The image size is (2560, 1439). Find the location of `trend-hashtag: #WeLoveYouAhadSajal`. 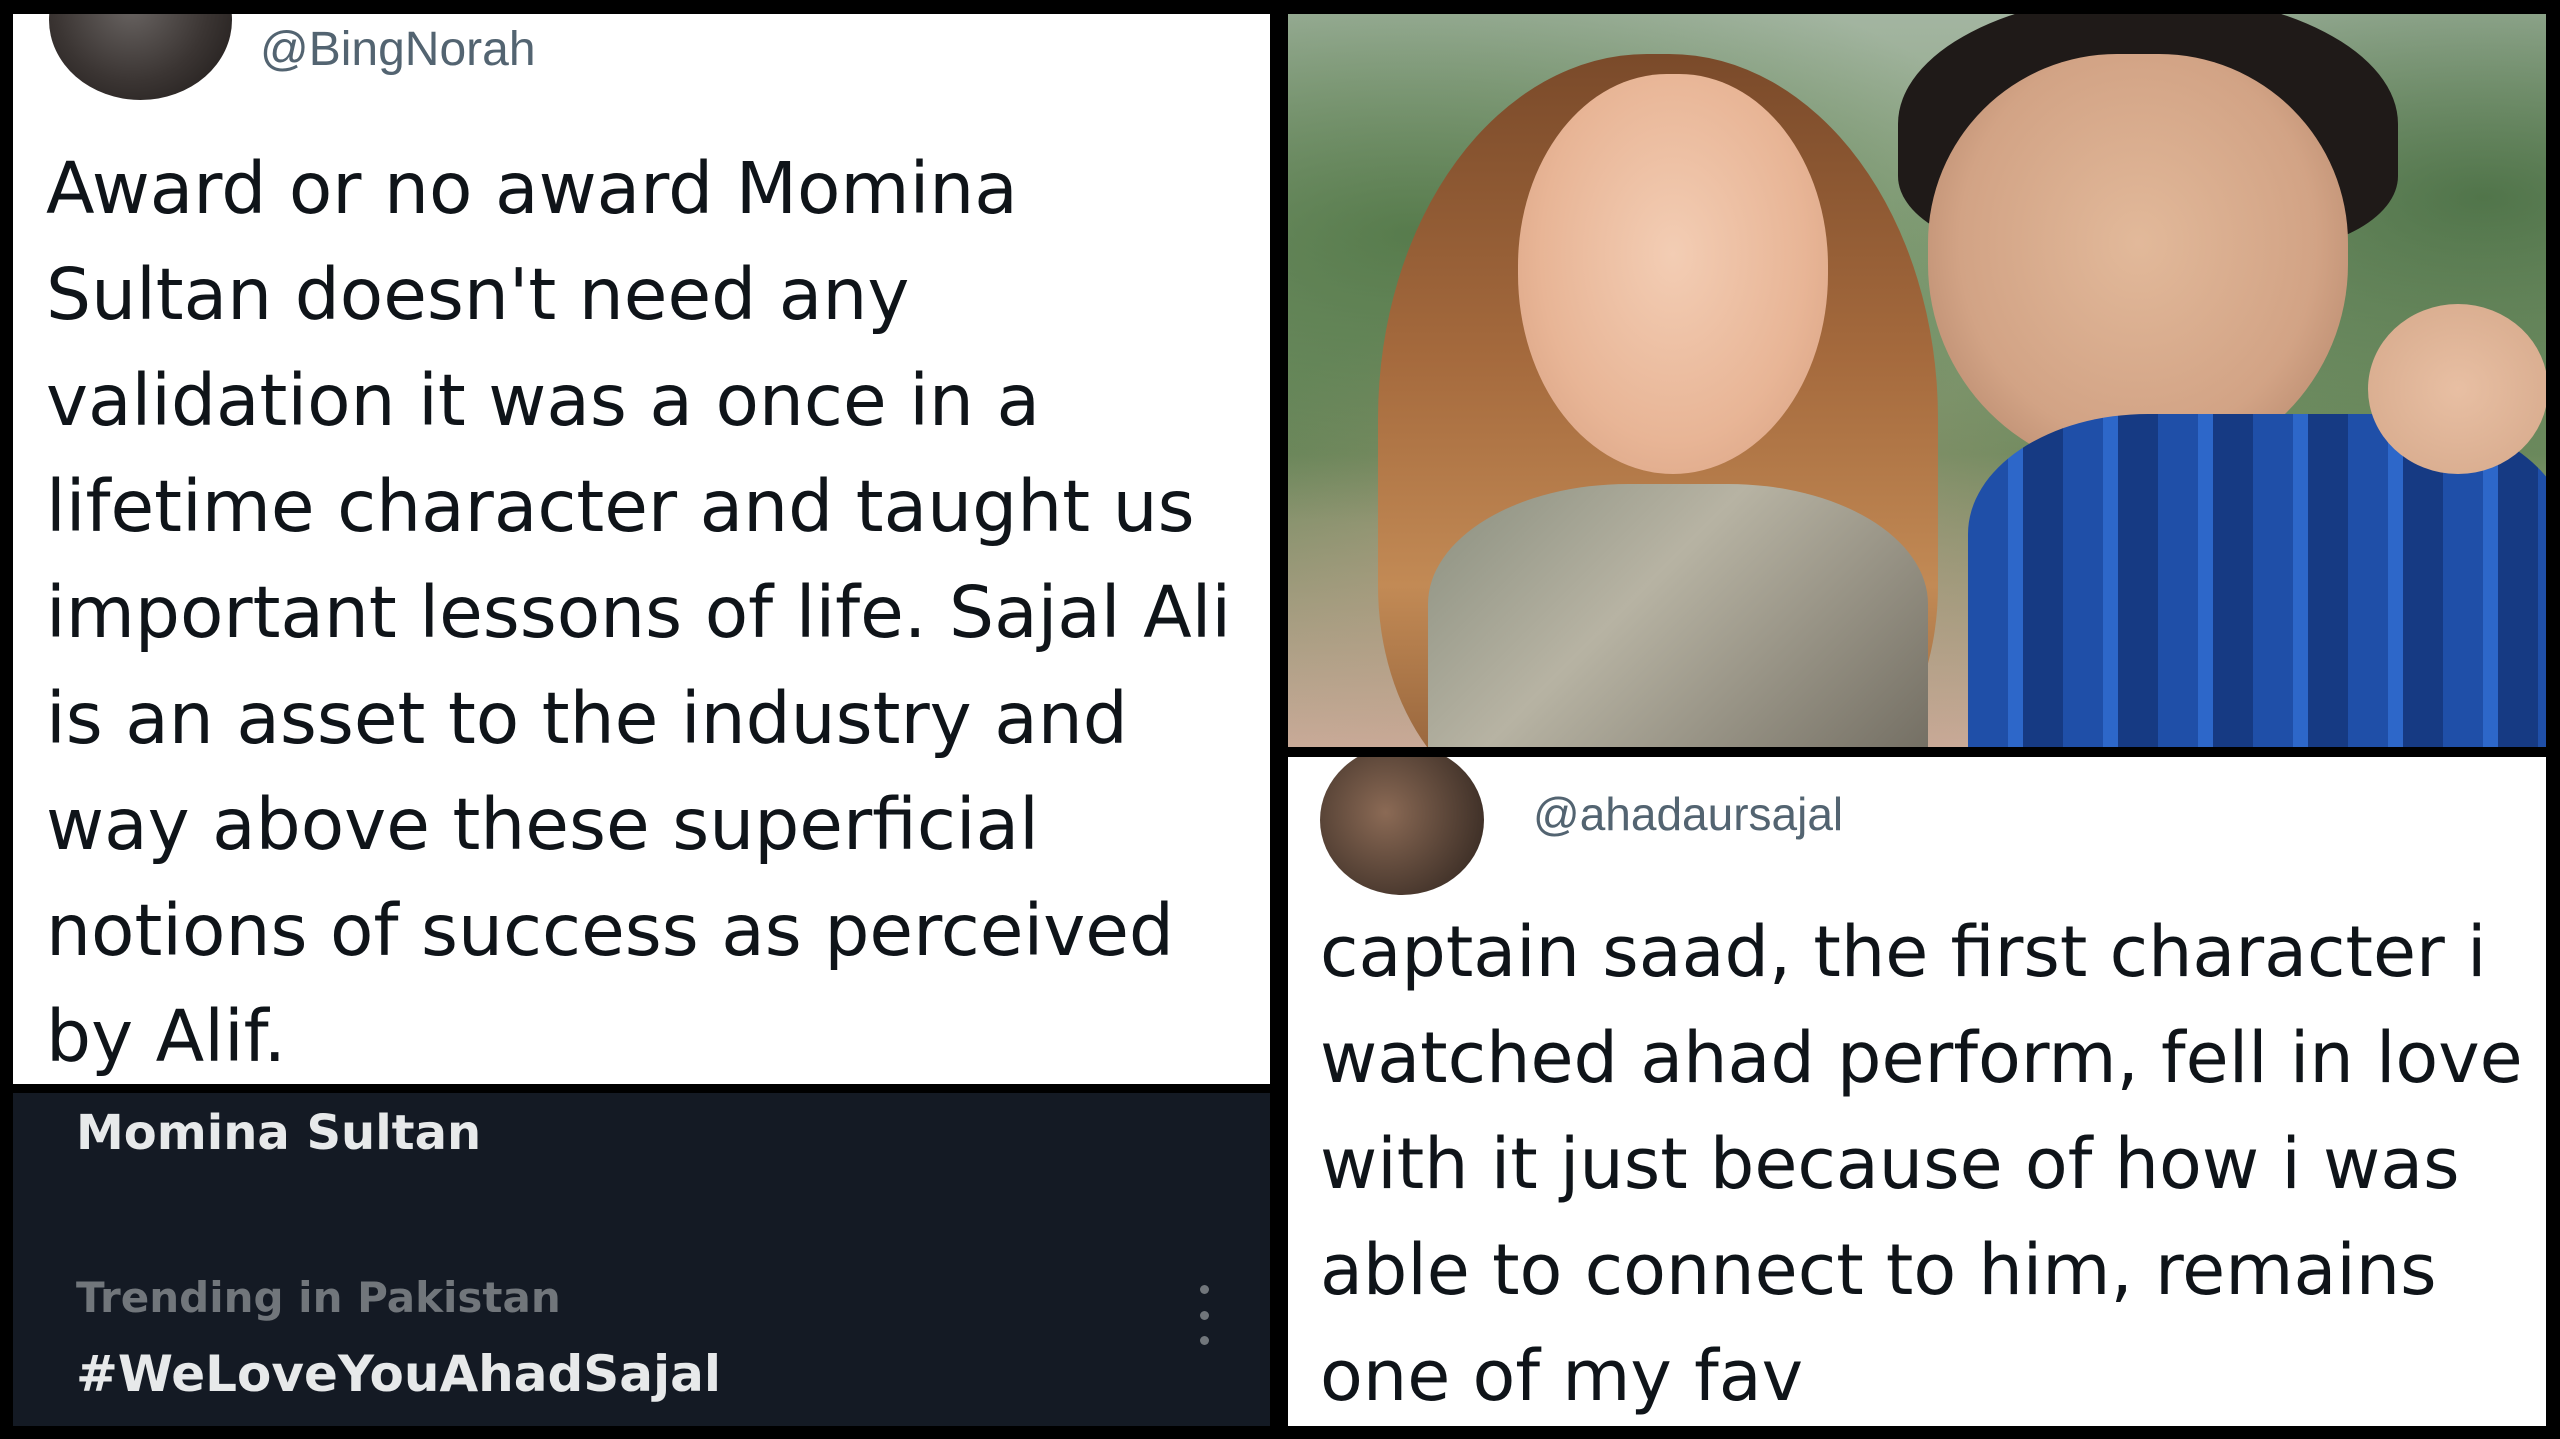

trend-hashtag: #WeLoveYouAhadSajal is located at coordinates (398, 1374).